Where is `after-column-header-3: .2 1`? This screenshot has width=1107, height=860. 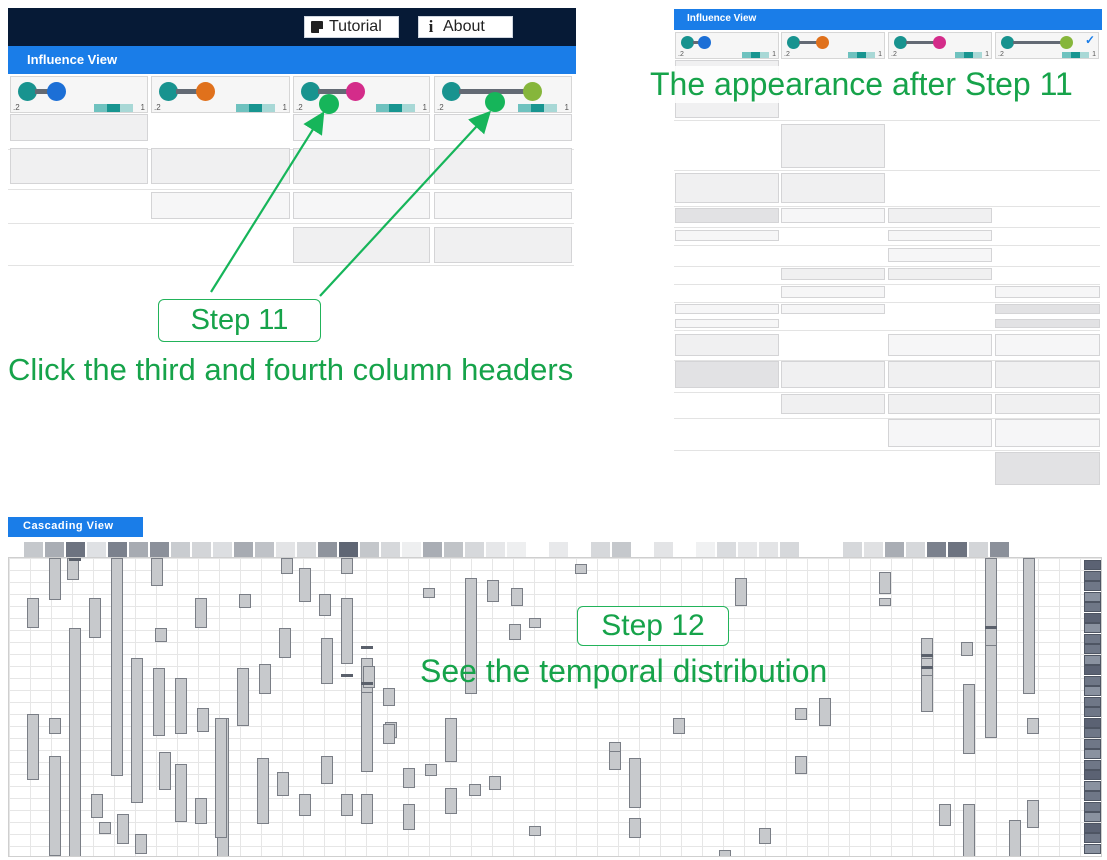
after-column-header-3: .2 1 is located at coordinates (940, 45).